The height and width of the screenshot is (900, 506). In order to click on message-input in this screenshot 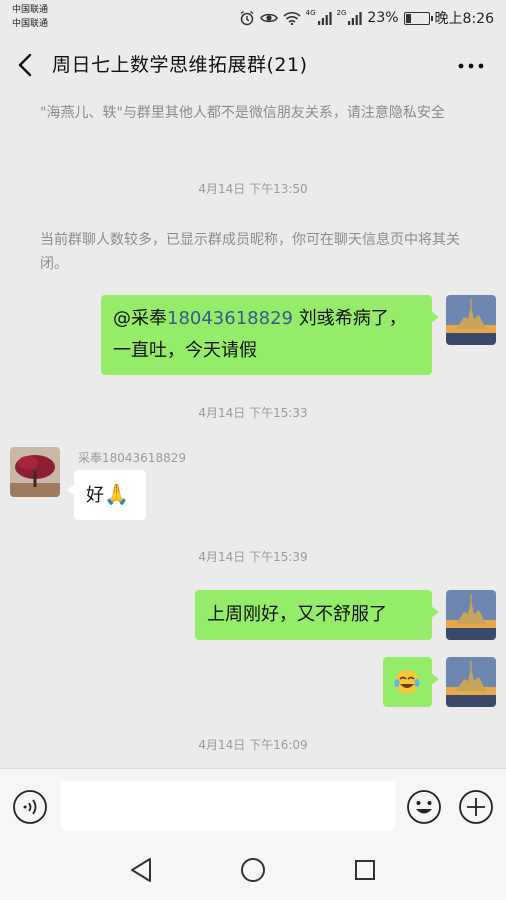, I will do `click(228, 806)`.